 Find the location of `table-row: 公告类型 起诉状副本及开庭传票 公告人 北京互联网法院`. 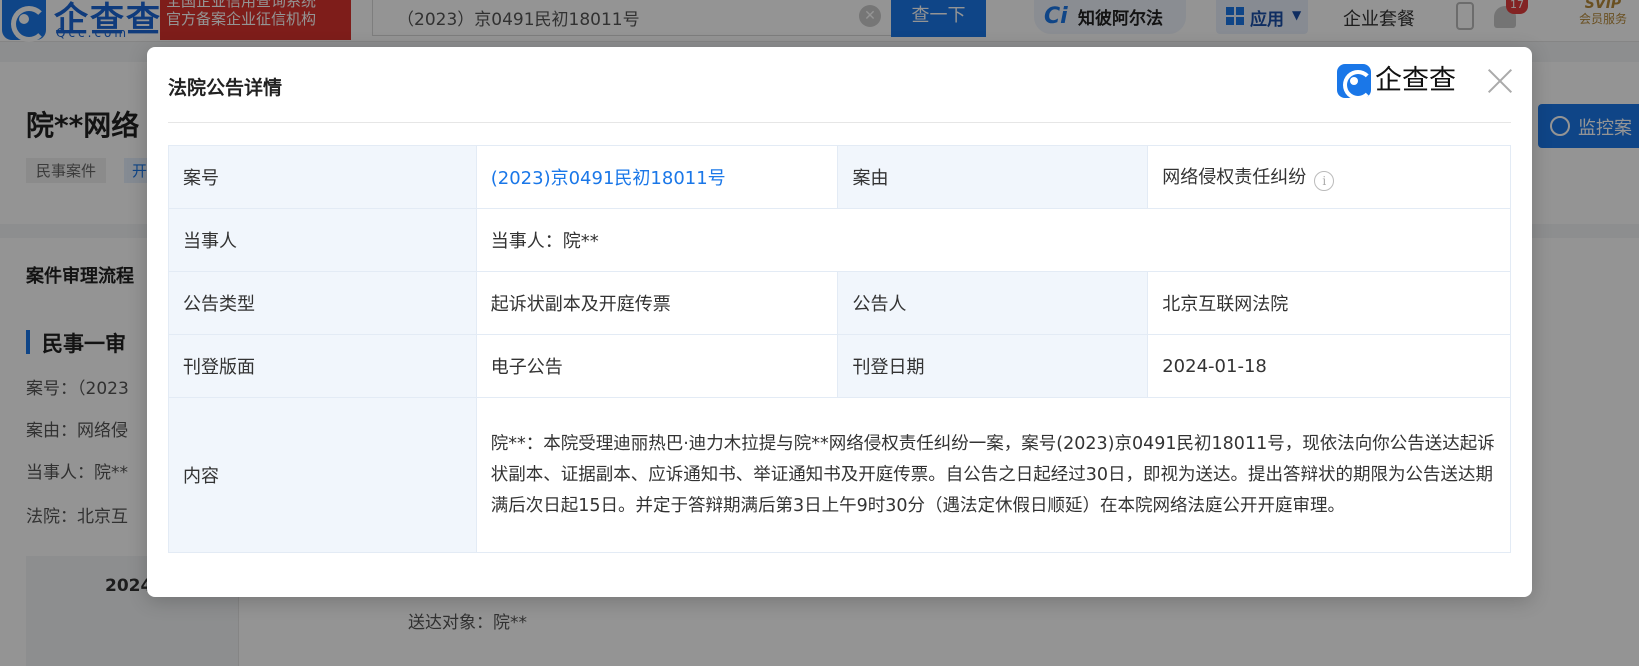

table-row: 公告类型 起诉状副本及开庭传票 公告人 北京互联网法院 is located at coordinates (839, 303).